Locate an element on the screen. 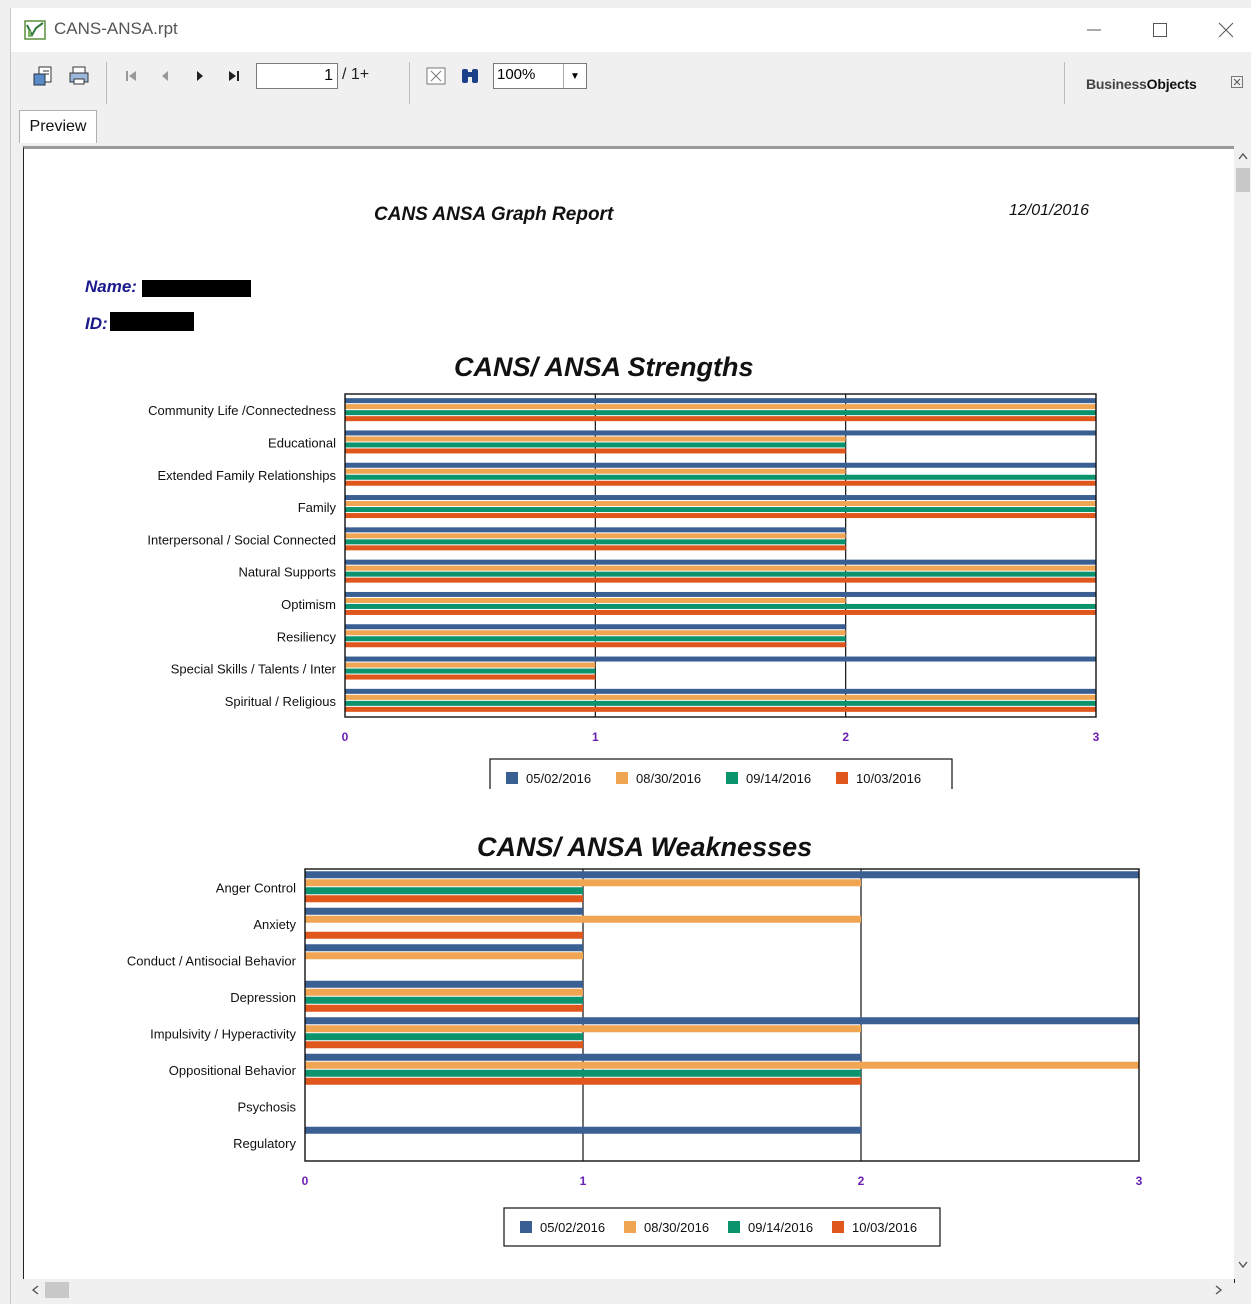 The width and height of the screenshot is (1251, 1304). vertical-scrollbar is located at coordinates (1242, 712).